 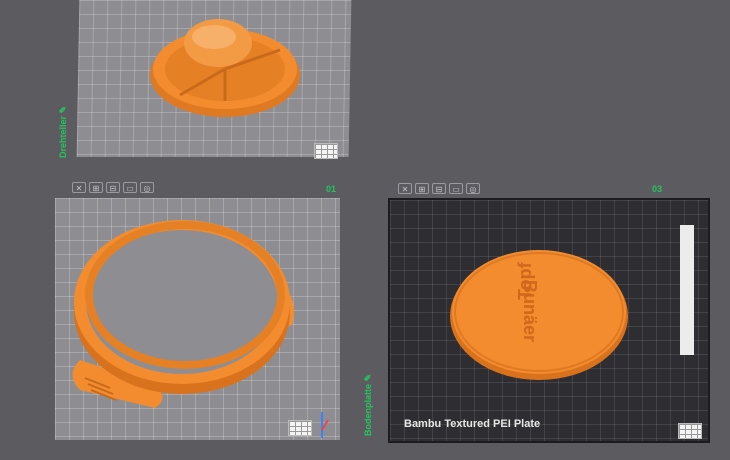 What do you see at coordinates (545, 315) in the screenshot?
I see `model-lid` at bounding box center [545, 315].